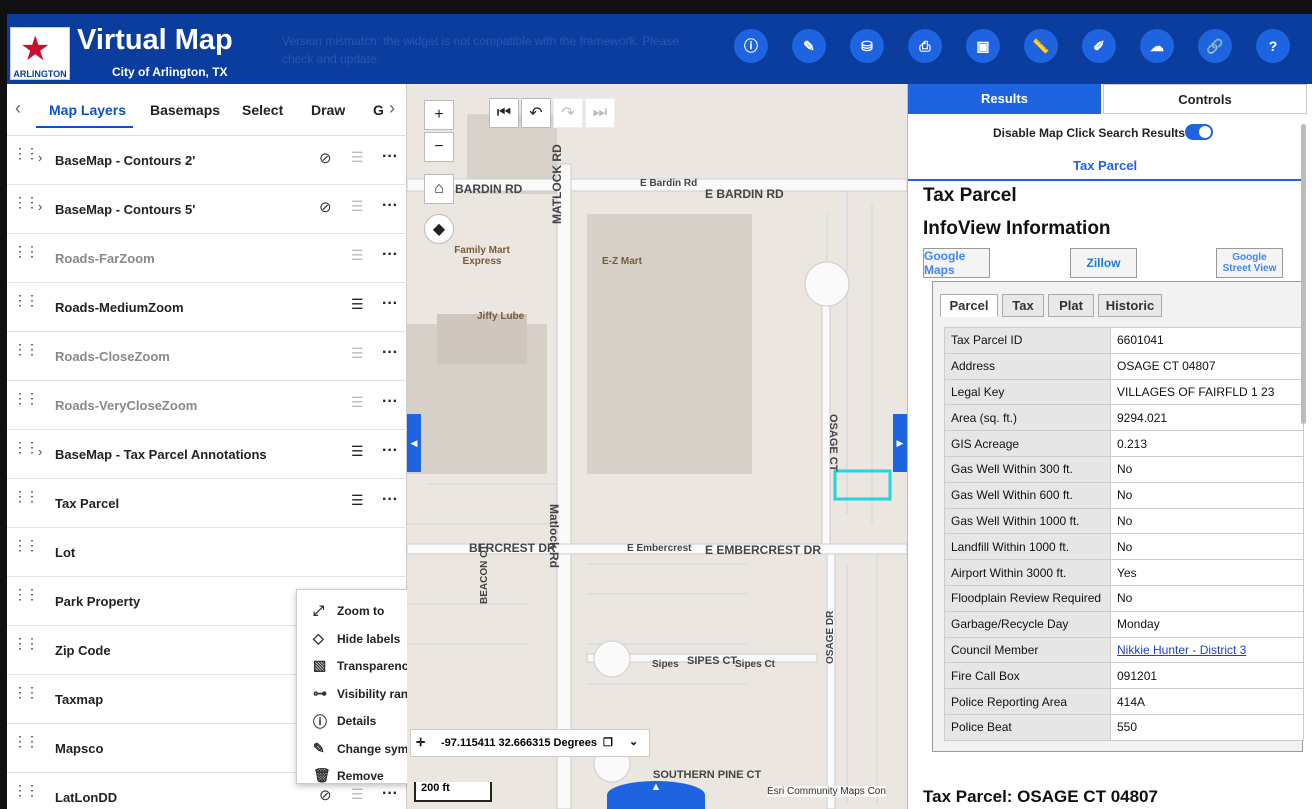 This screenshot has height=809, width=1312. What do you see at coordinates (867, 46) in the screenshot?
I see `data-icon: ⛁` at bounding box center [867, 46].